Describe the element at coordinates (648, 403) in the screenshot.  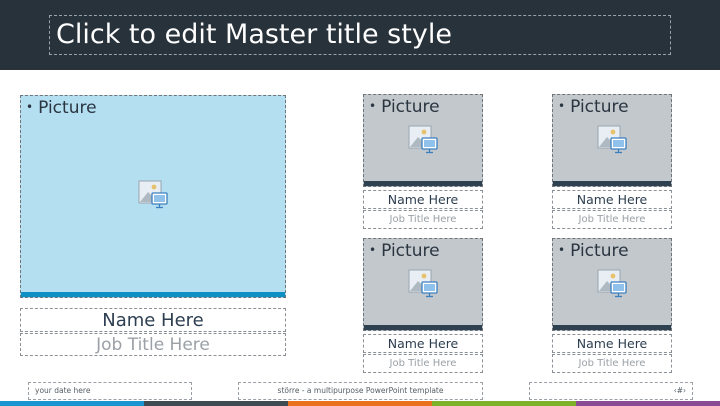
I see `color-stripe-purple` at that location.